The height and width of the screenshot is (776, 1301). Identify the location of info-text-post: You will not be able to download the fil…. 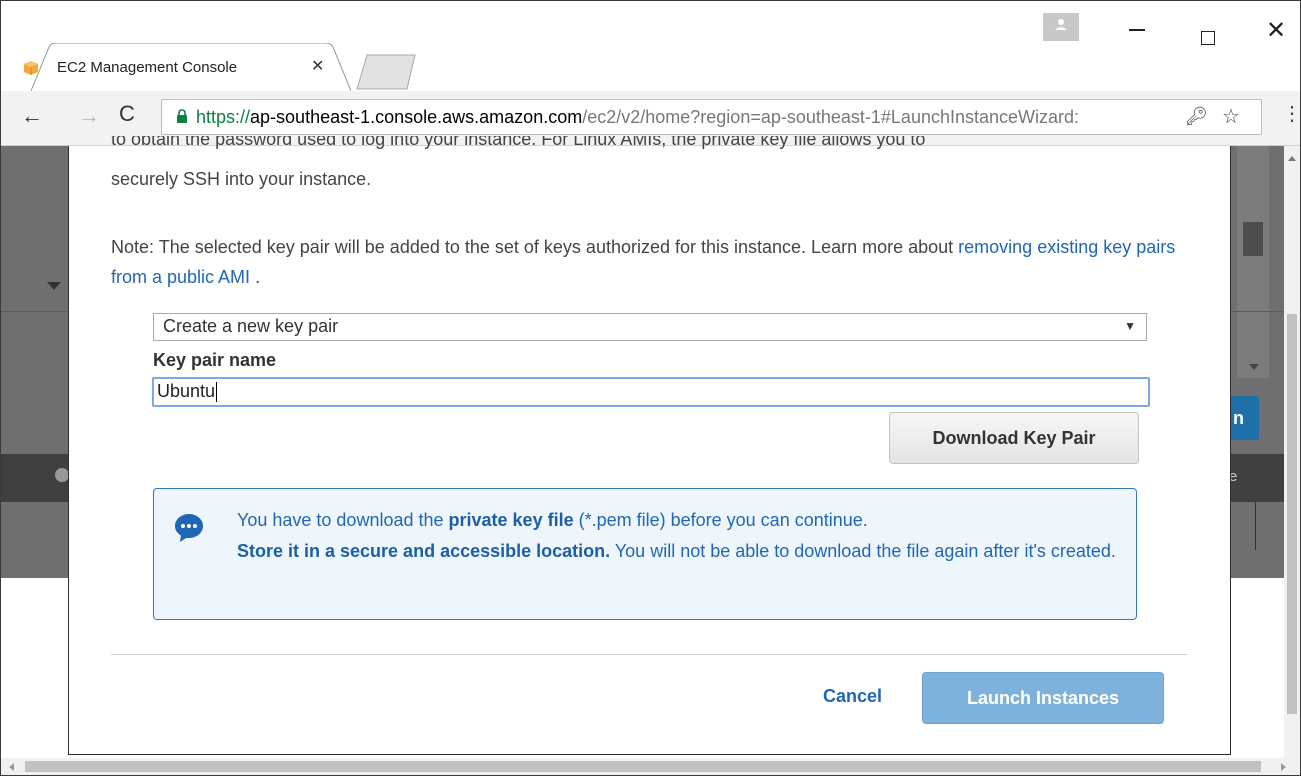
(863, 551).